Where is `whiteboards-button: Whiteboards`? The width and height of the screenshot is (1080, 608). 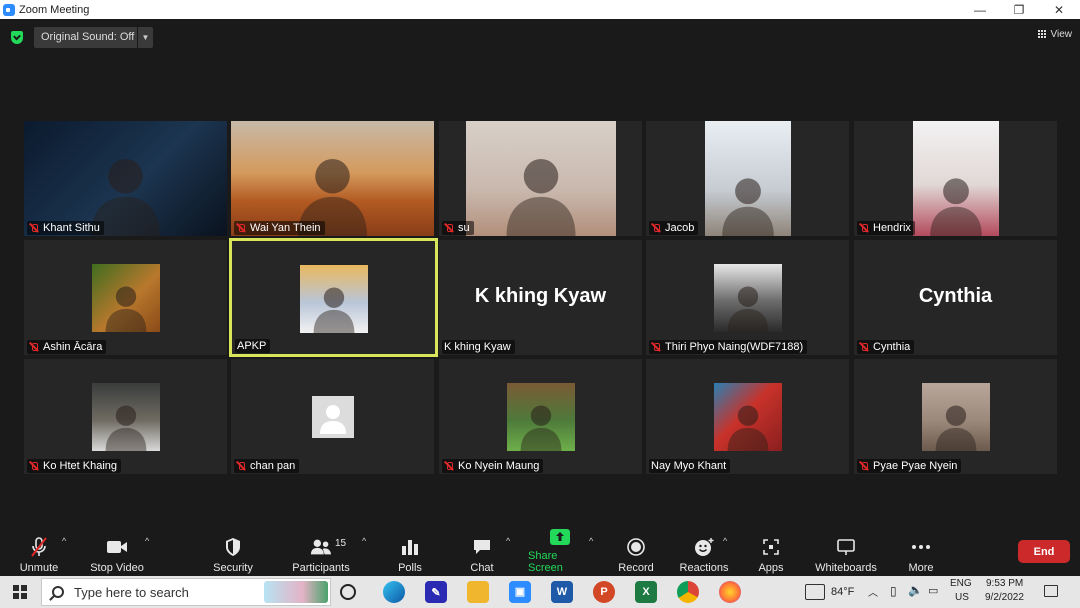 whiteboards-button: Whiteboards is located at coordinates (846, 553).